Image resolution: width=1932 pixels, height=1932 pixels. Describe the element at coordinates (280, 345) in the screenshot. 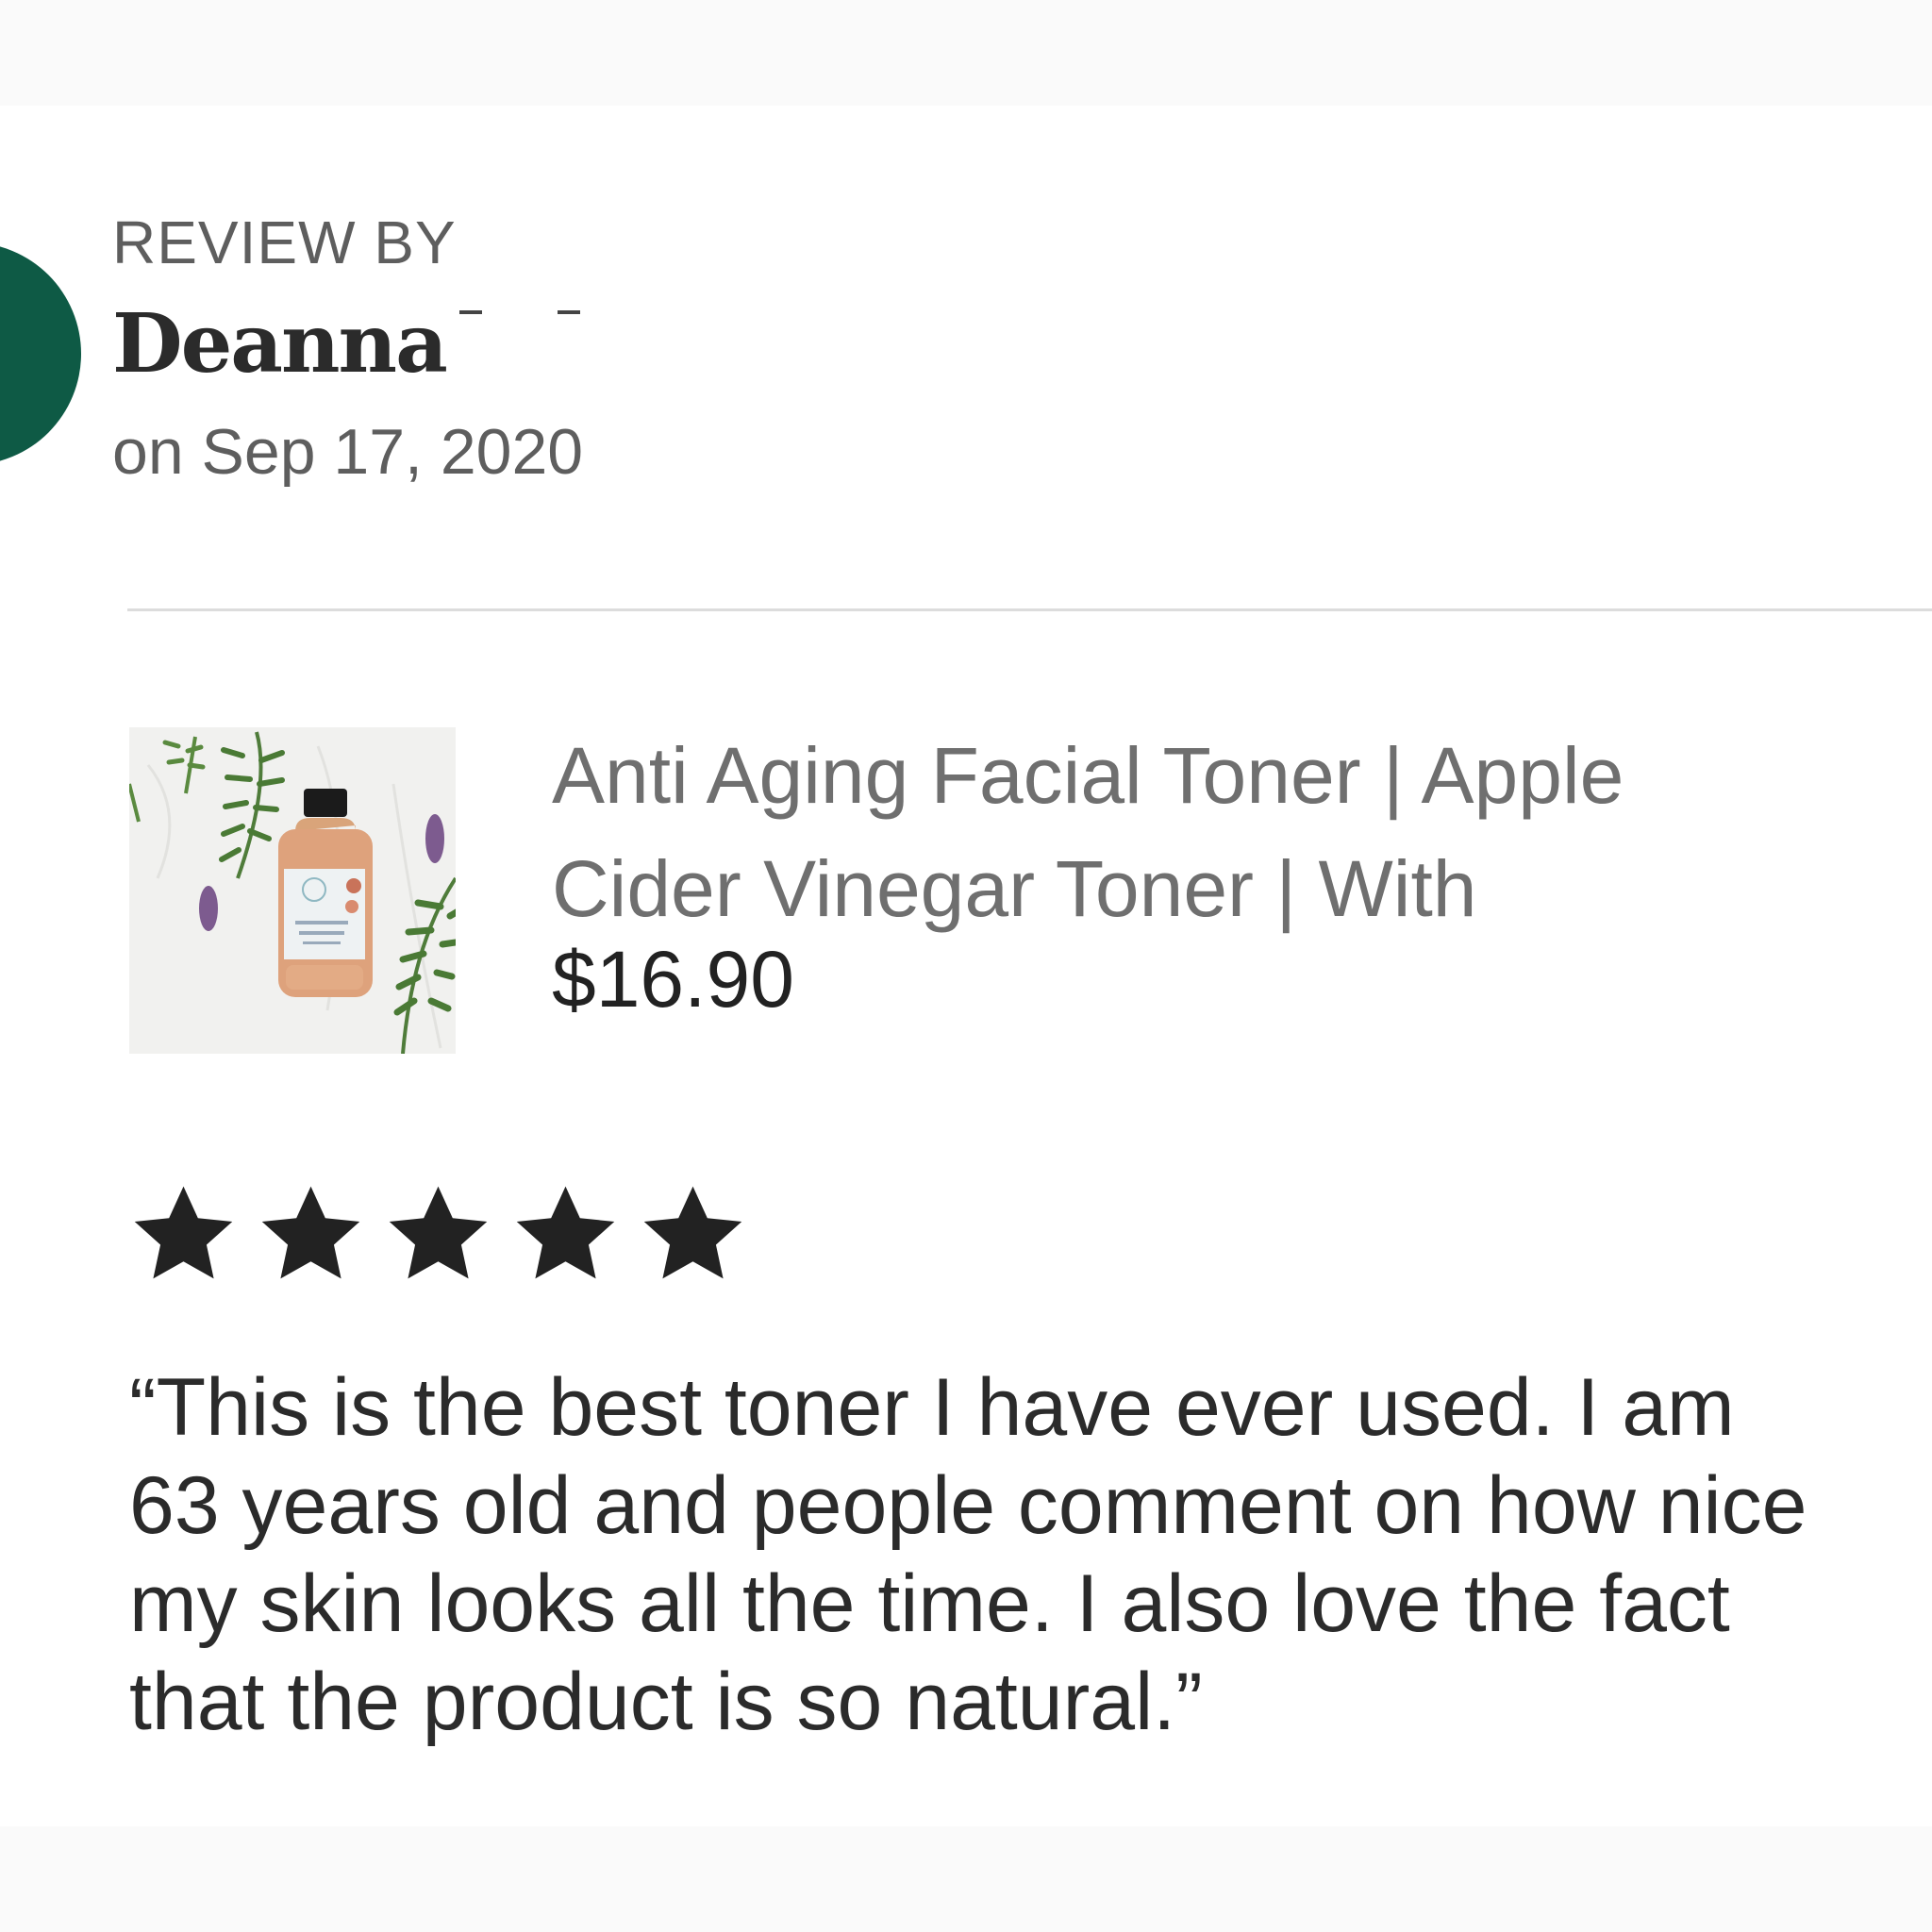

I see `reviewer-name: Deanna` at that location.